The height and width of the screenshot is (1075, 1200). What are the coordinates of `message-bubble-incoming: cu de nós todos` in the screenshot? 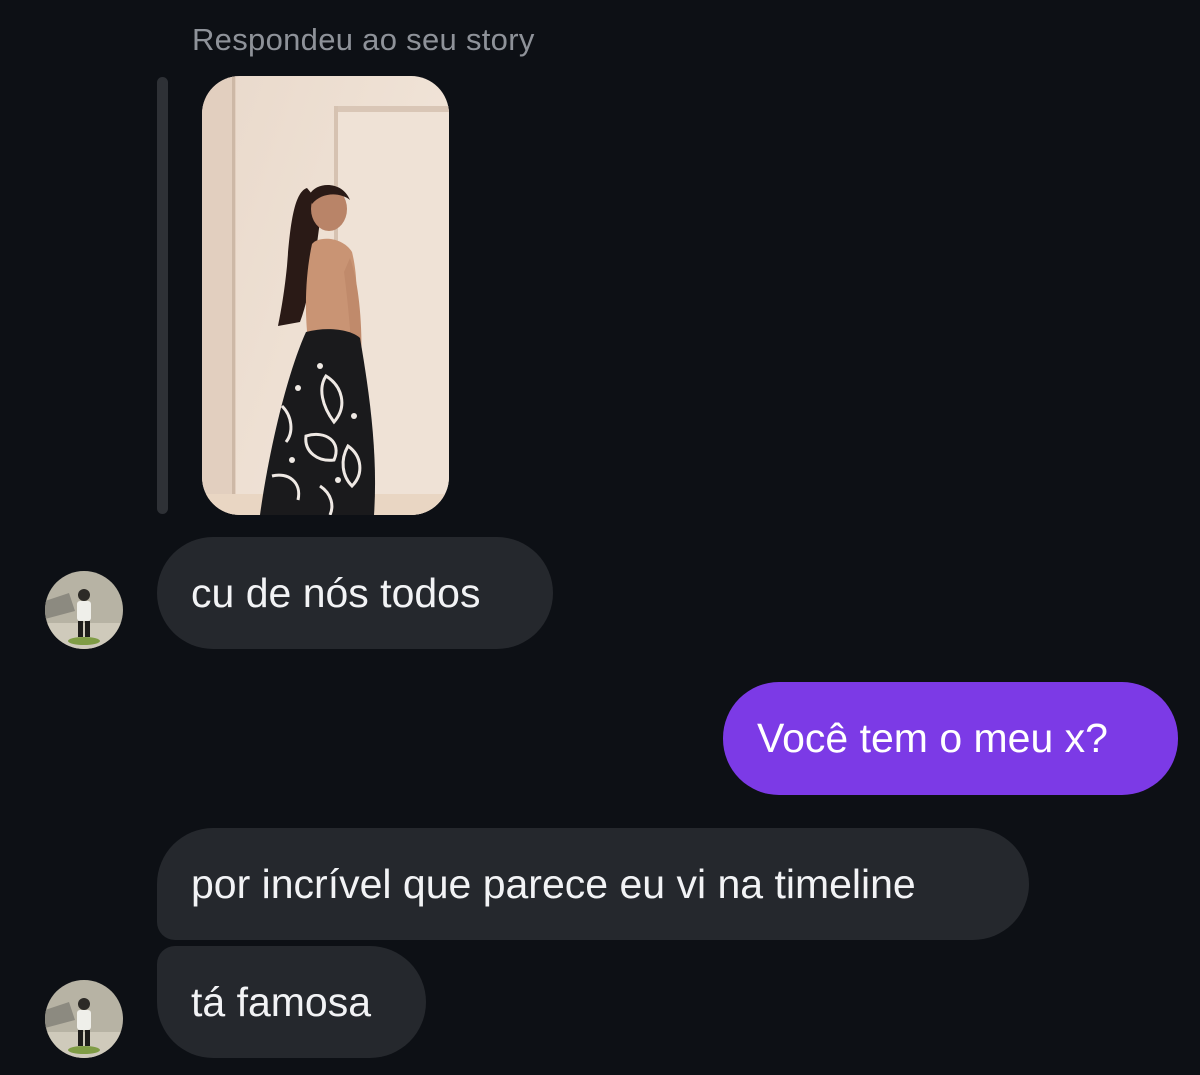 It's located at (355, 593).